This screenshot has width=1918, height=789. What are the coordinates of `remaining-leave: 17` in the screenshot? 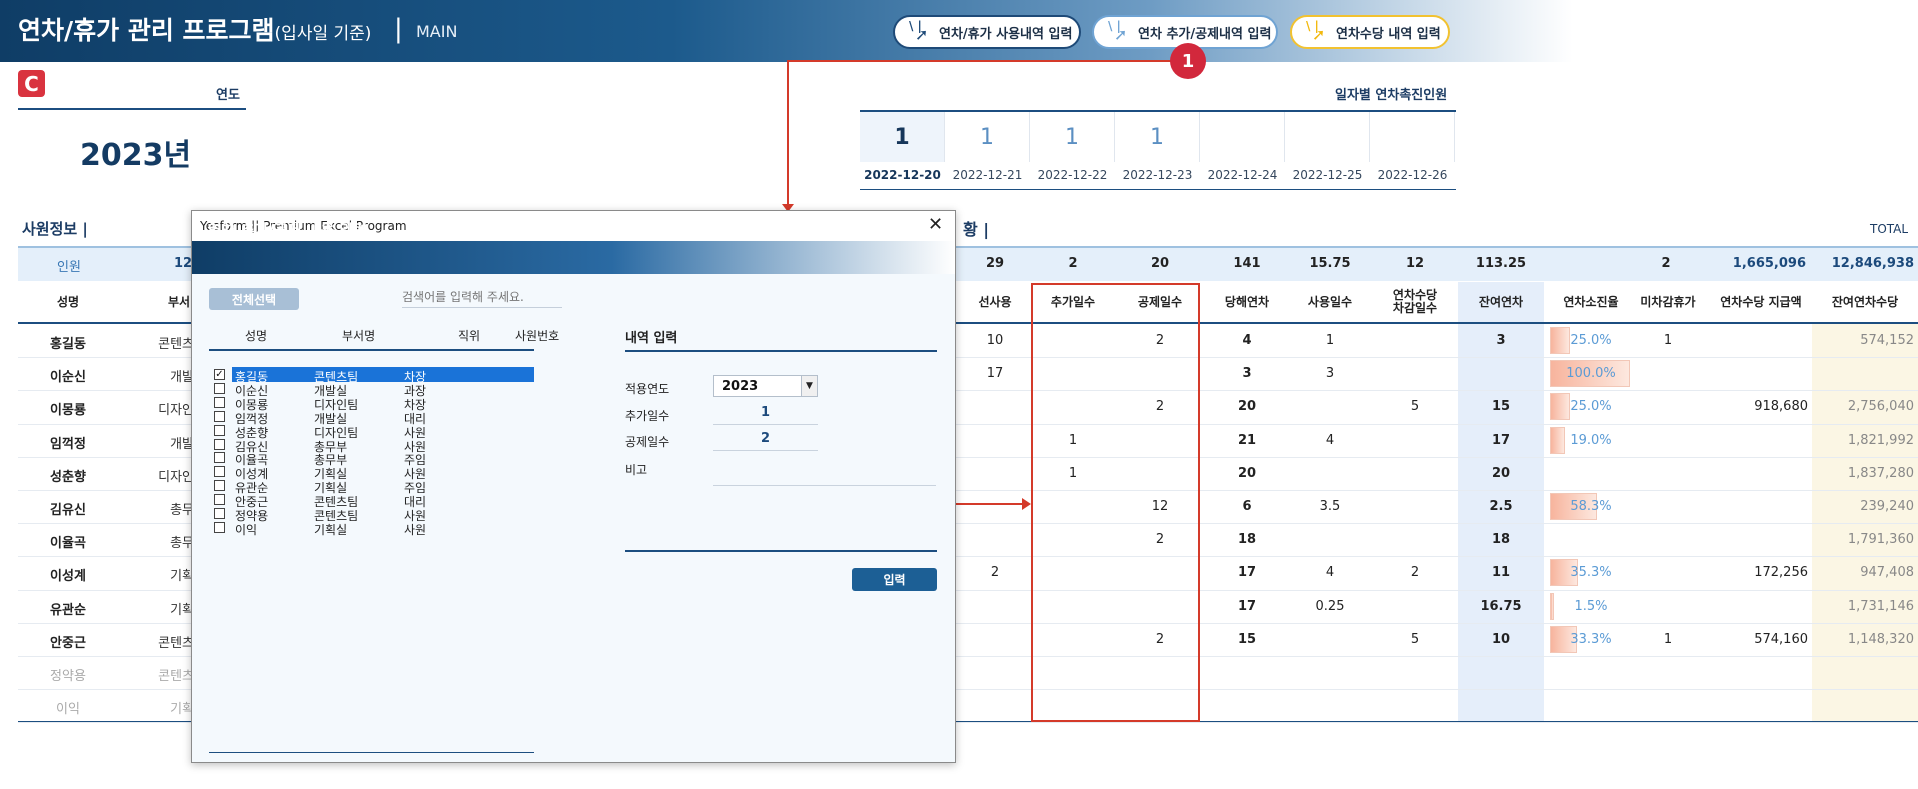 It's located at (1501, 440).